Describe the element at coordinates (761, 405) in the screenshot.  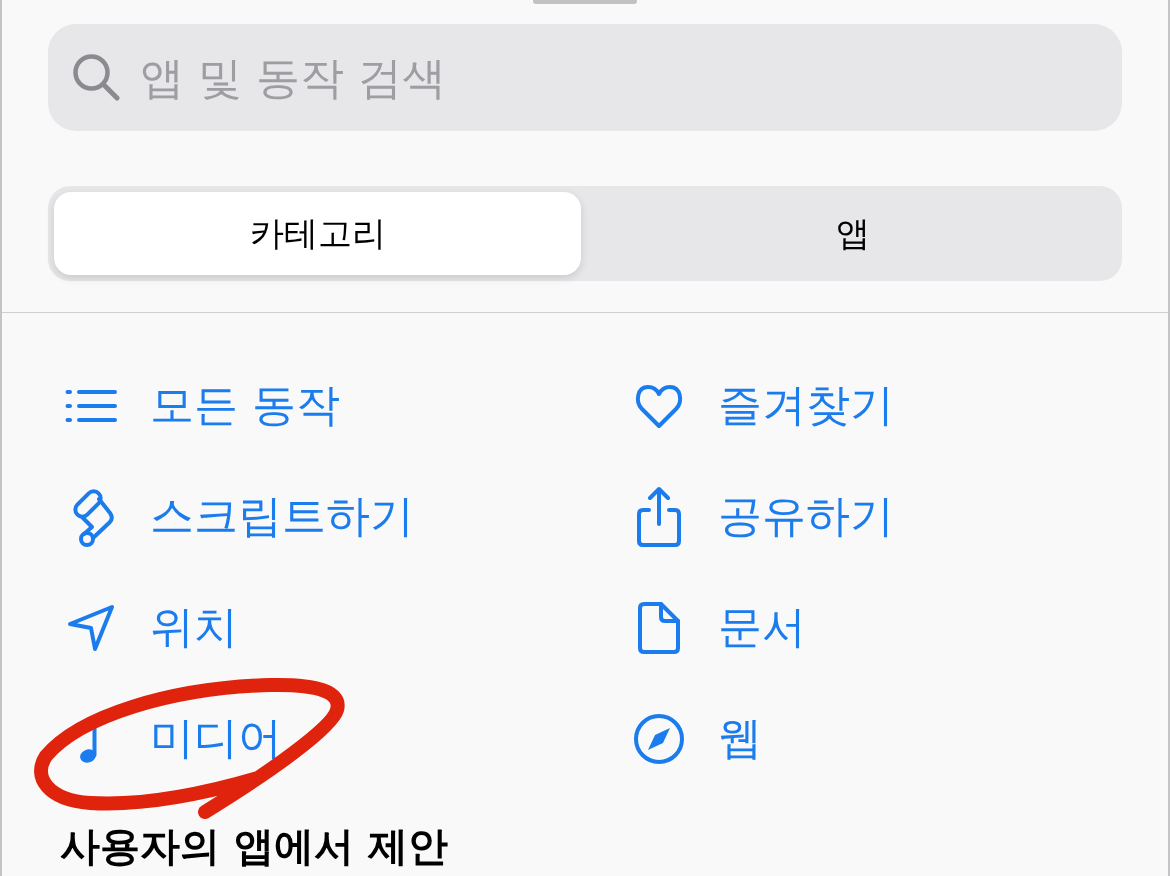
I see `category-link: 즐겨찾기` at that location.